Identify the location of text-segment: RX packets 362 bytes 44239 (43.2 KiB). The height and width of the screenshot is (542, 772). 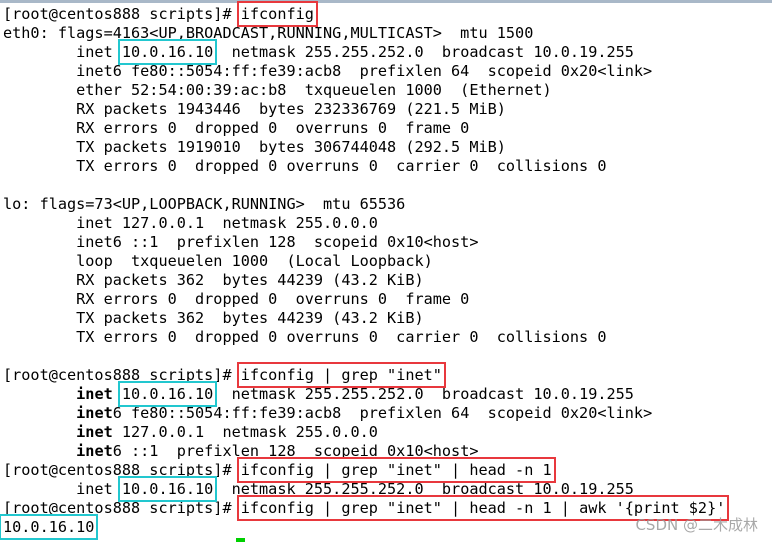
(213, 280).